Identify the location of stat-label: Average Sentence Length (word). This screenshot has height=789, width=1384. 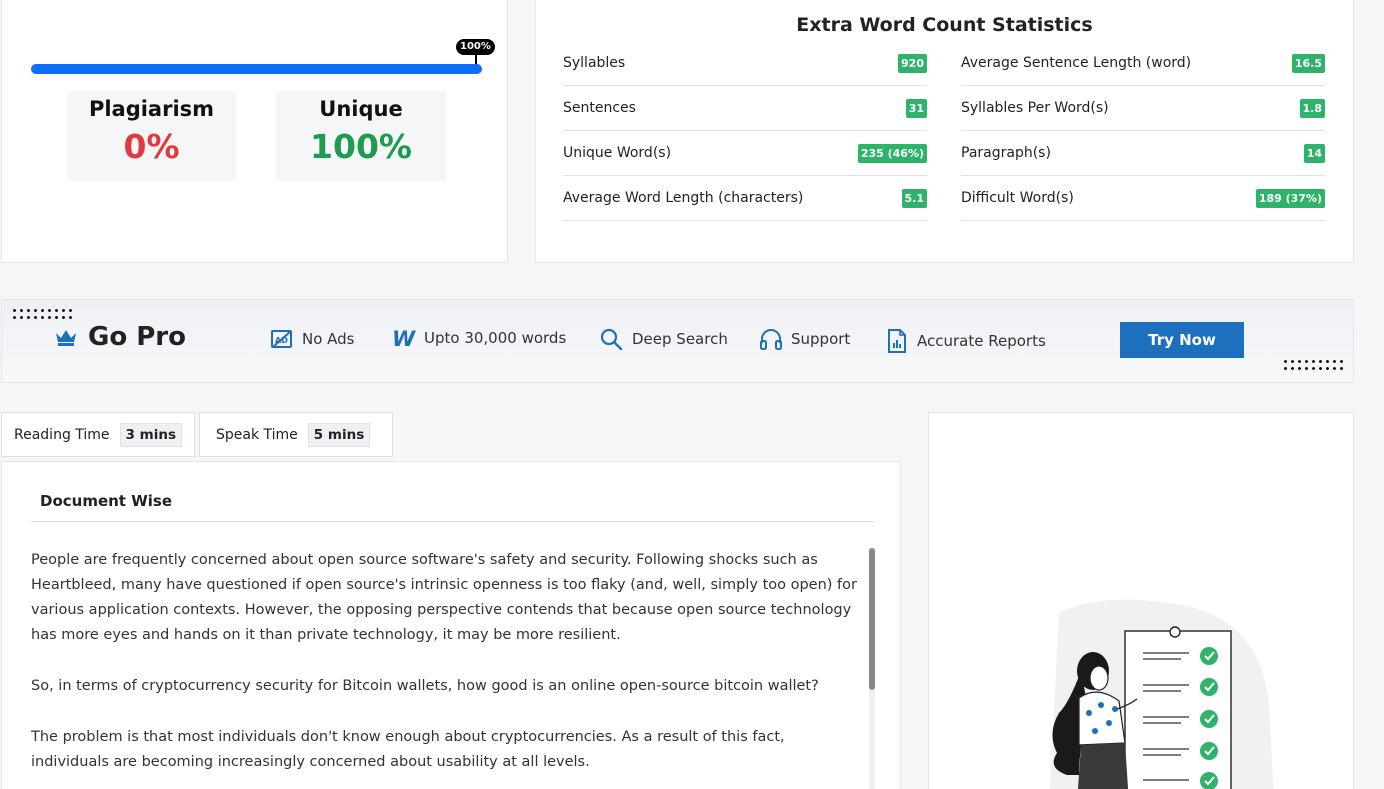
(1076, 63).